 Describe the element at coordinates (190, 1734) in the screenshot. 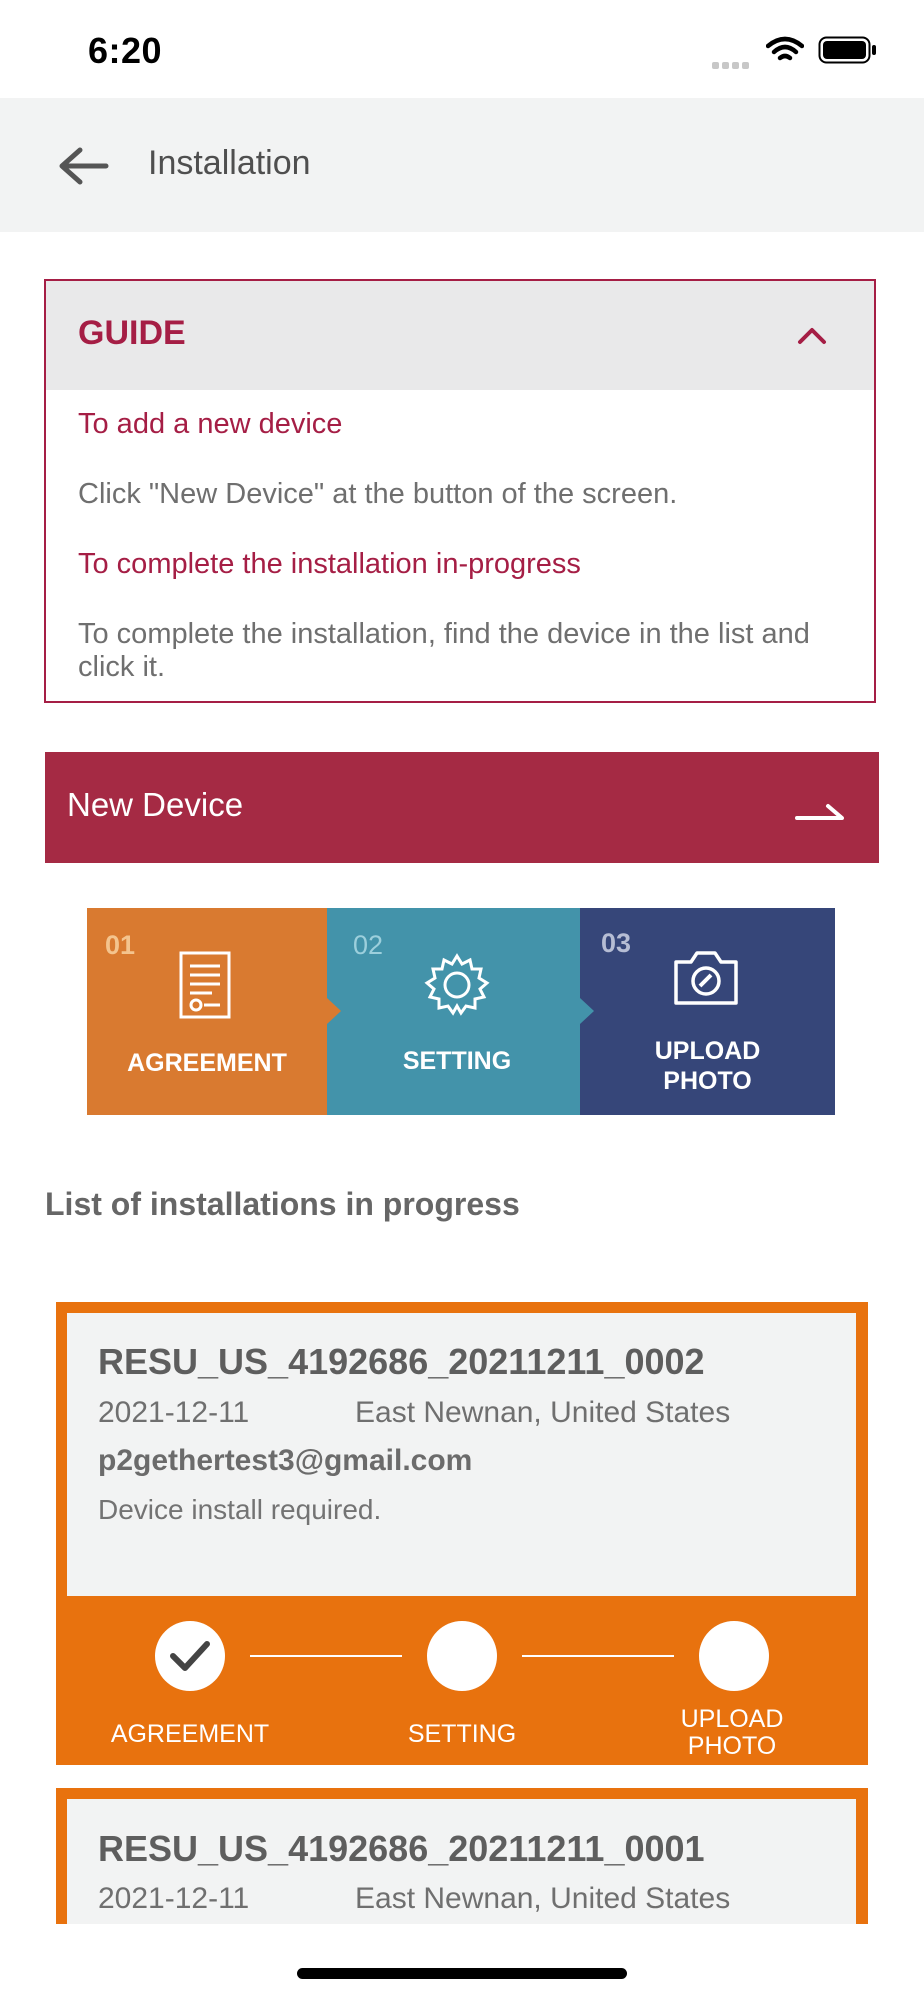

I see `progress-label: AGREEMENT` at that location.